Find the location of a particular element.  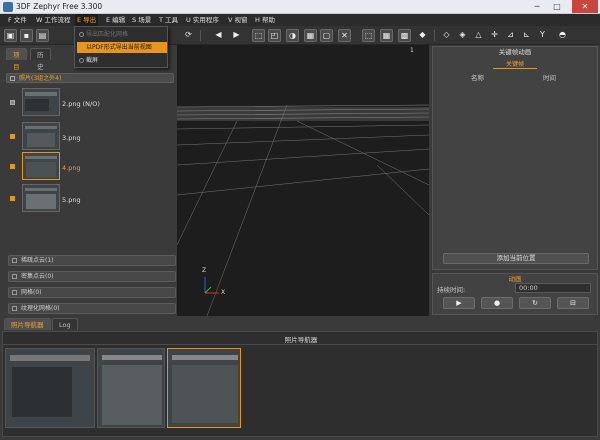

measure-icon: ⊾ is located at coordinates (526, 35).